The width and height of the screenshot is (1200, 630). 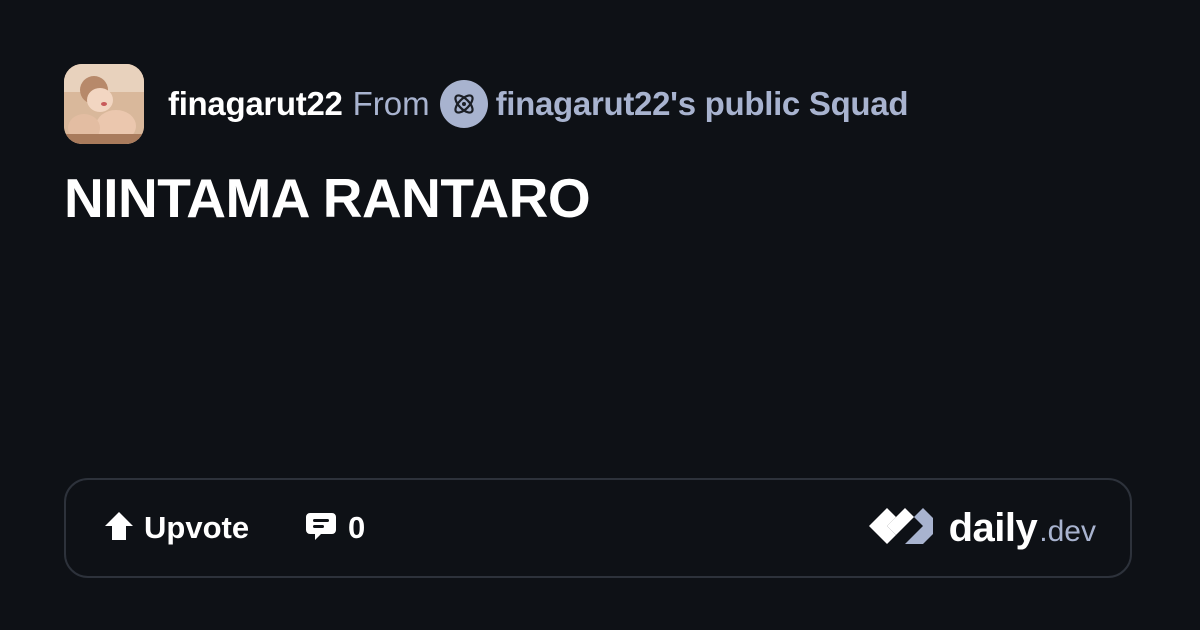 What do you see at coordinates (197, 527) in the screenshot?
I see `upvote-label: Upvote` at bounding box center [197, 527].